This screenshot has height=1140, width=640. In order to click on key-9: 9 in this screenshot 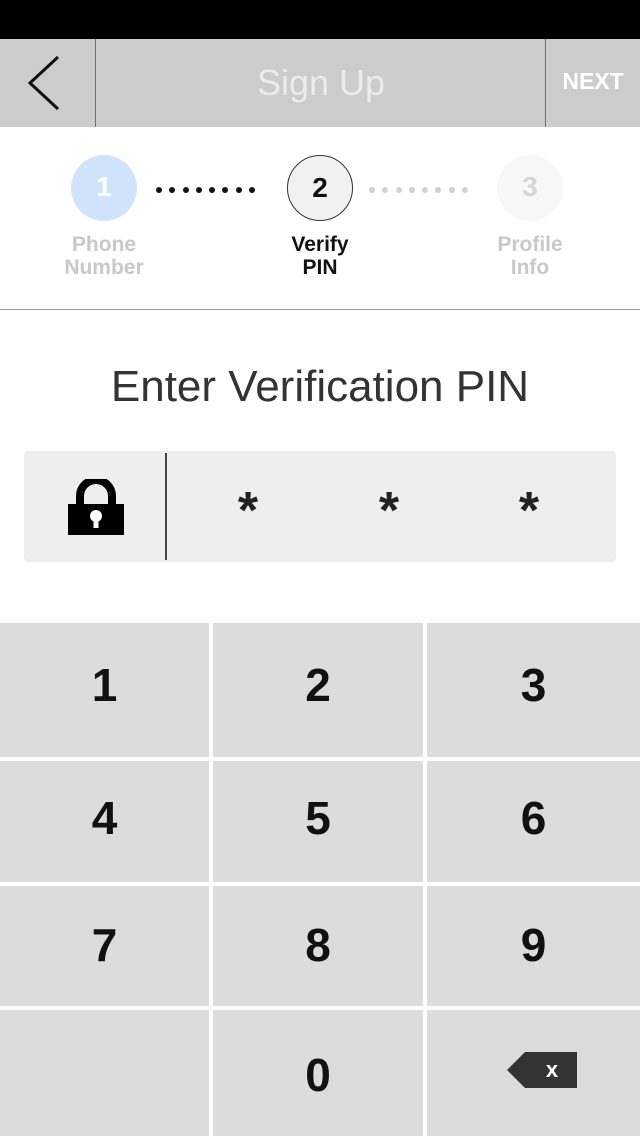, I will do `click(533, 946)`.